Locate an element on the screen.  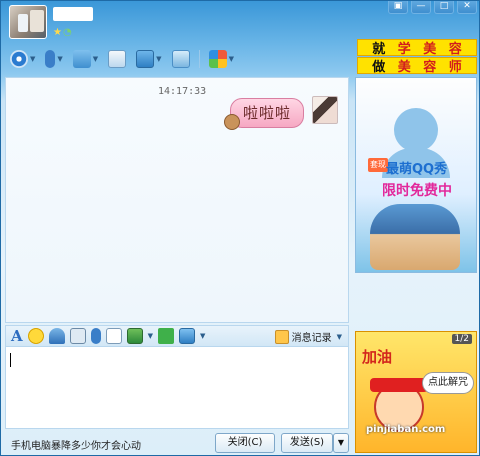
promo-link: 手机电脑暴降多少你才会心动 is located at coordinates (76, 444).